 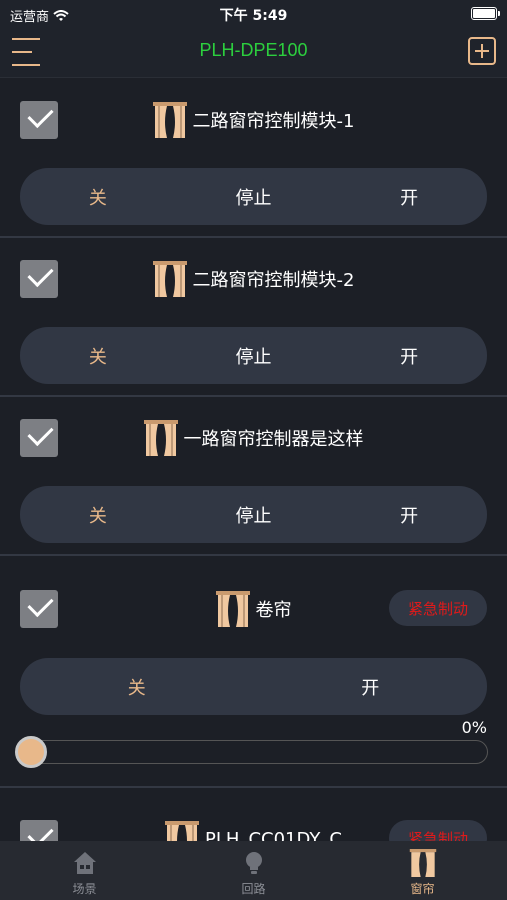 I want to click on tab-label: 回路, so click(x=253, y=889).